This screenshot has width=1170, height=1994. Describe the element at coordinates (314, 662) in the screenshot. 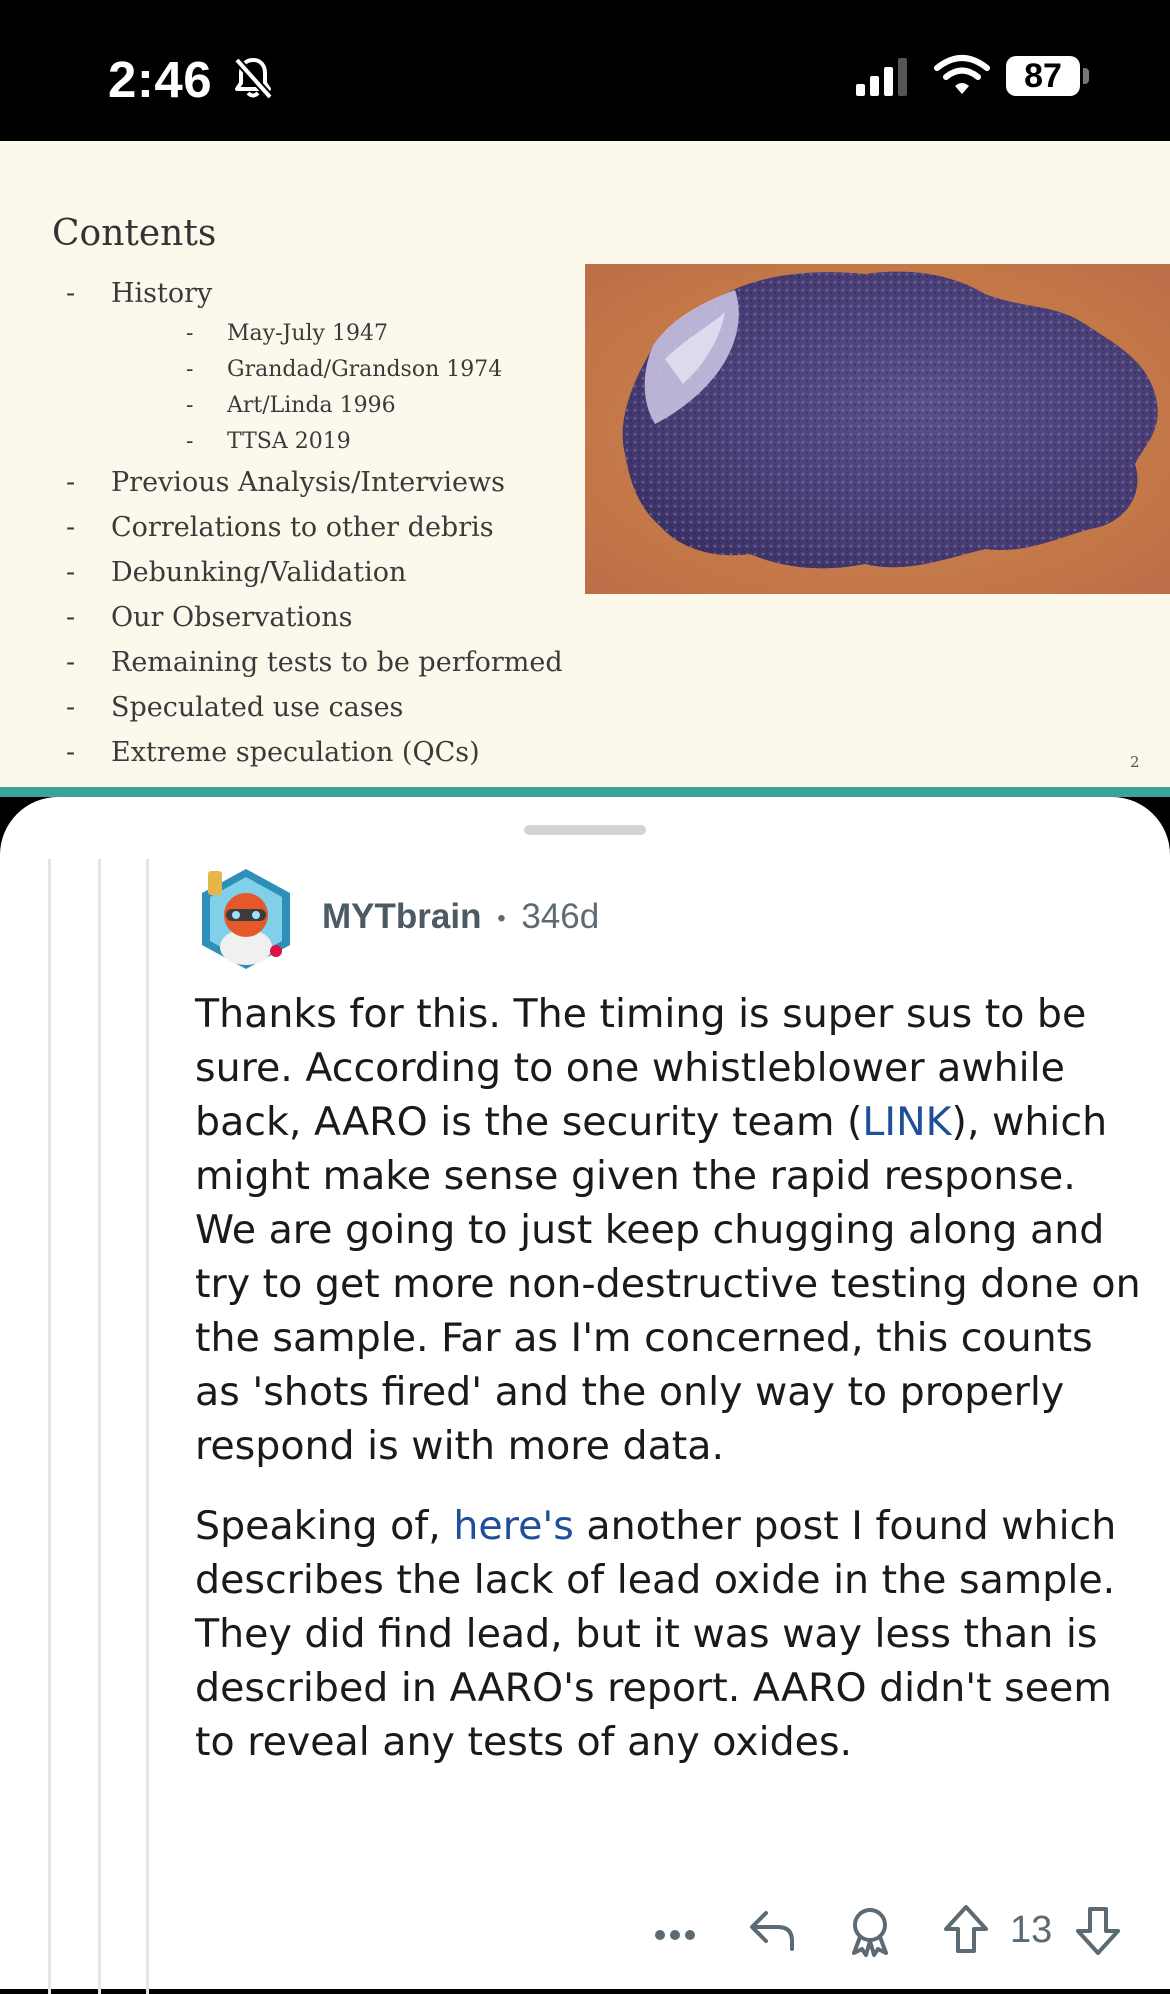

I see `contents-item: Remaining tests to be performed` at that location.